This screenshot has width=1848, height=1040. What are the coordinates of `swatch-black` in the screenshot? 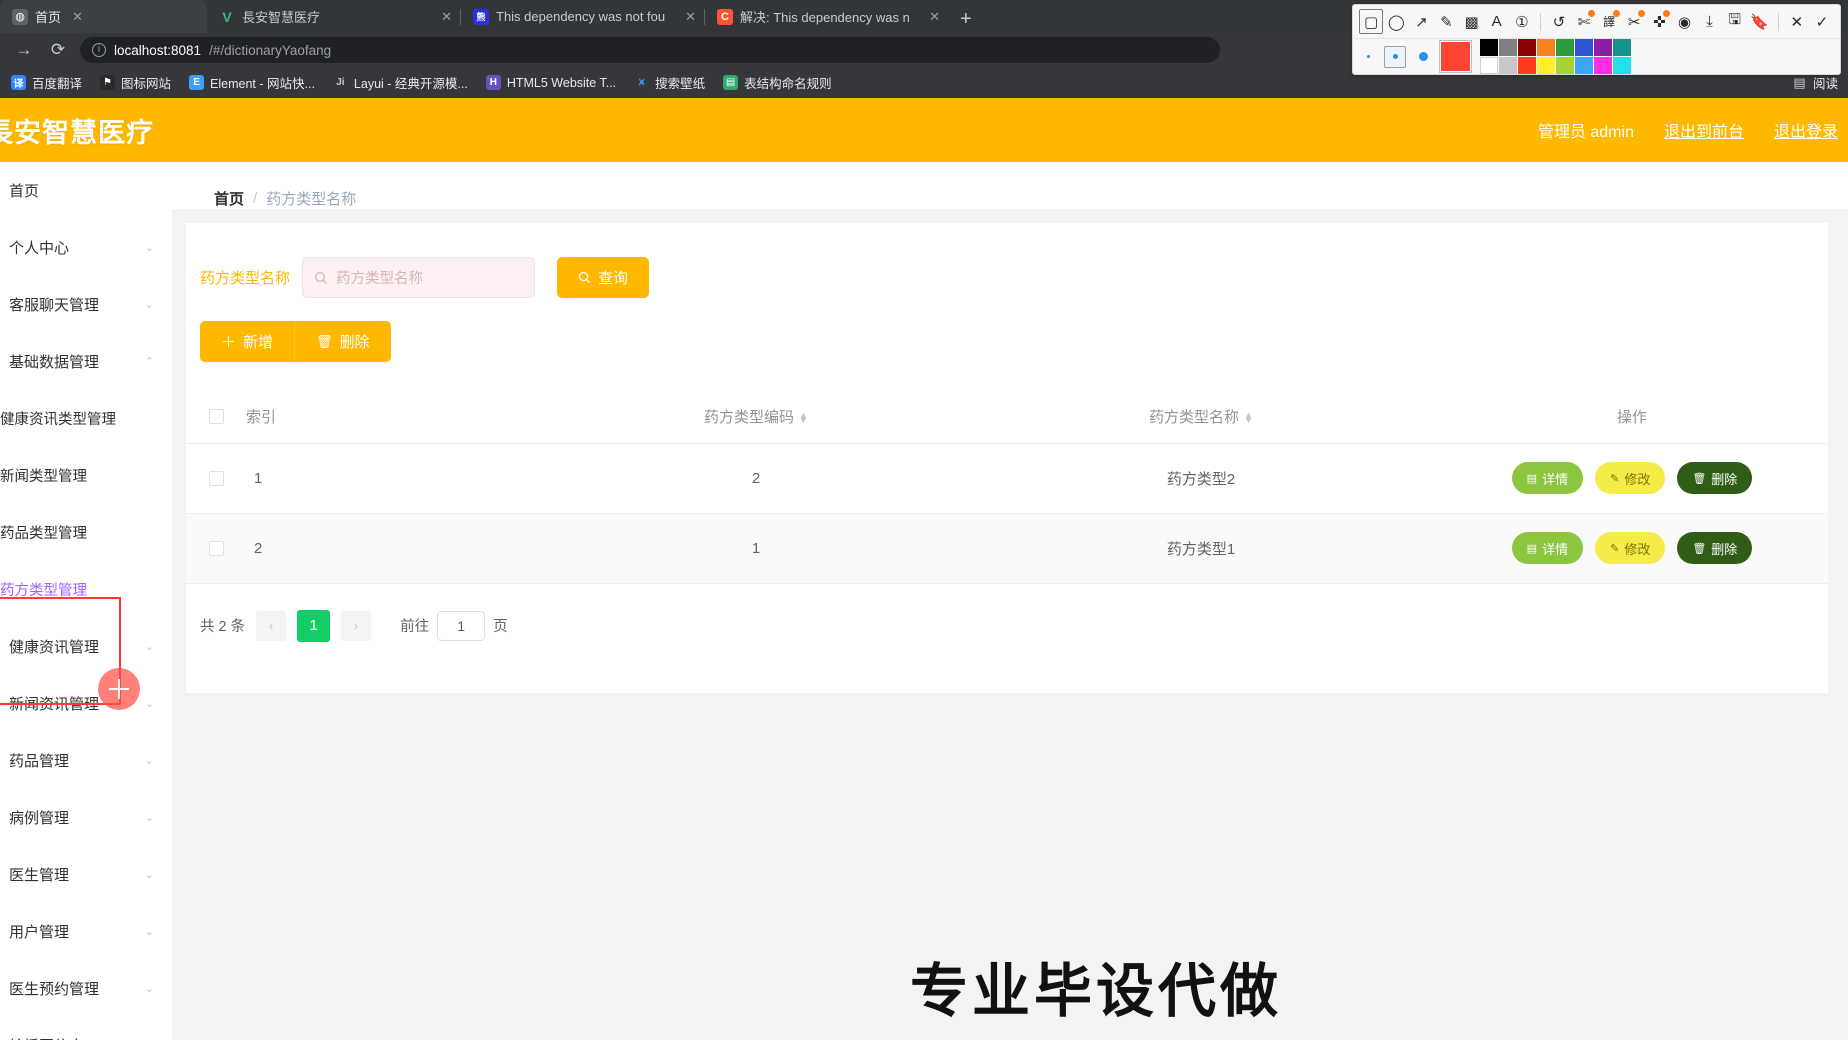 It's located at (1489, 47).